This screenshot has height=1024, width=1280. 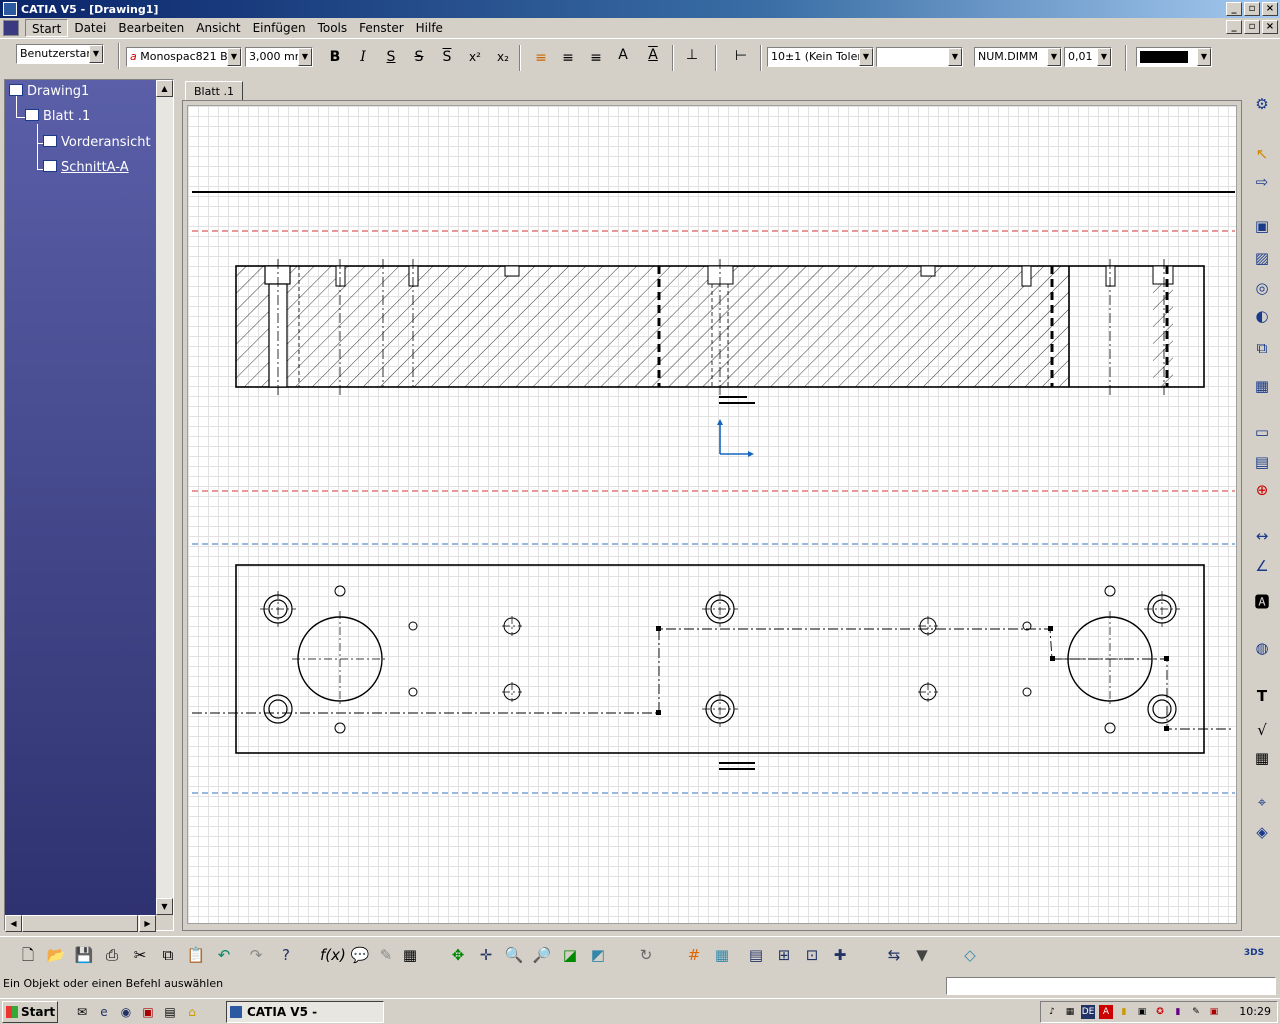 What do you see at coordinates (391, 57) in the screenshot?
I see `underline-icon: S` at bounding box center [391, 57].